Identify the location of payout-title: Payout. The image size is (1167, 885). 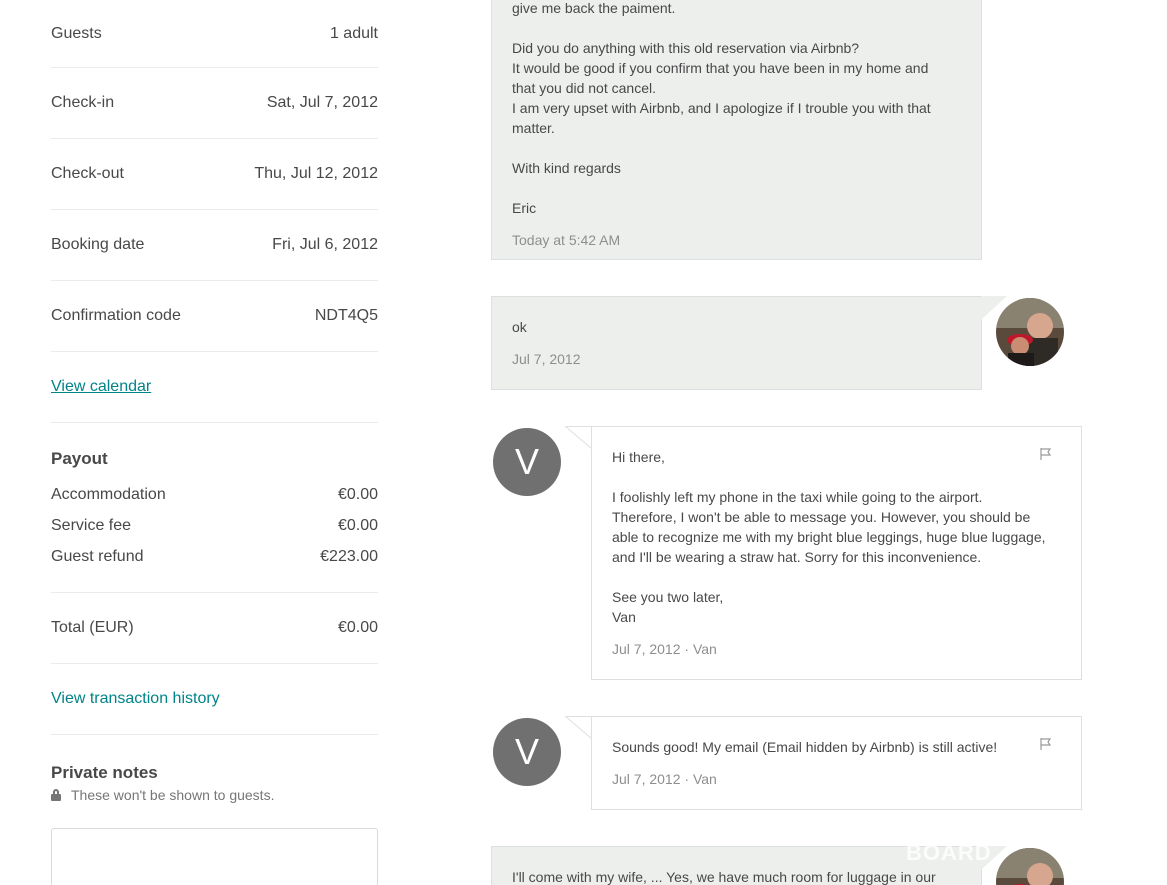
(79, 458).